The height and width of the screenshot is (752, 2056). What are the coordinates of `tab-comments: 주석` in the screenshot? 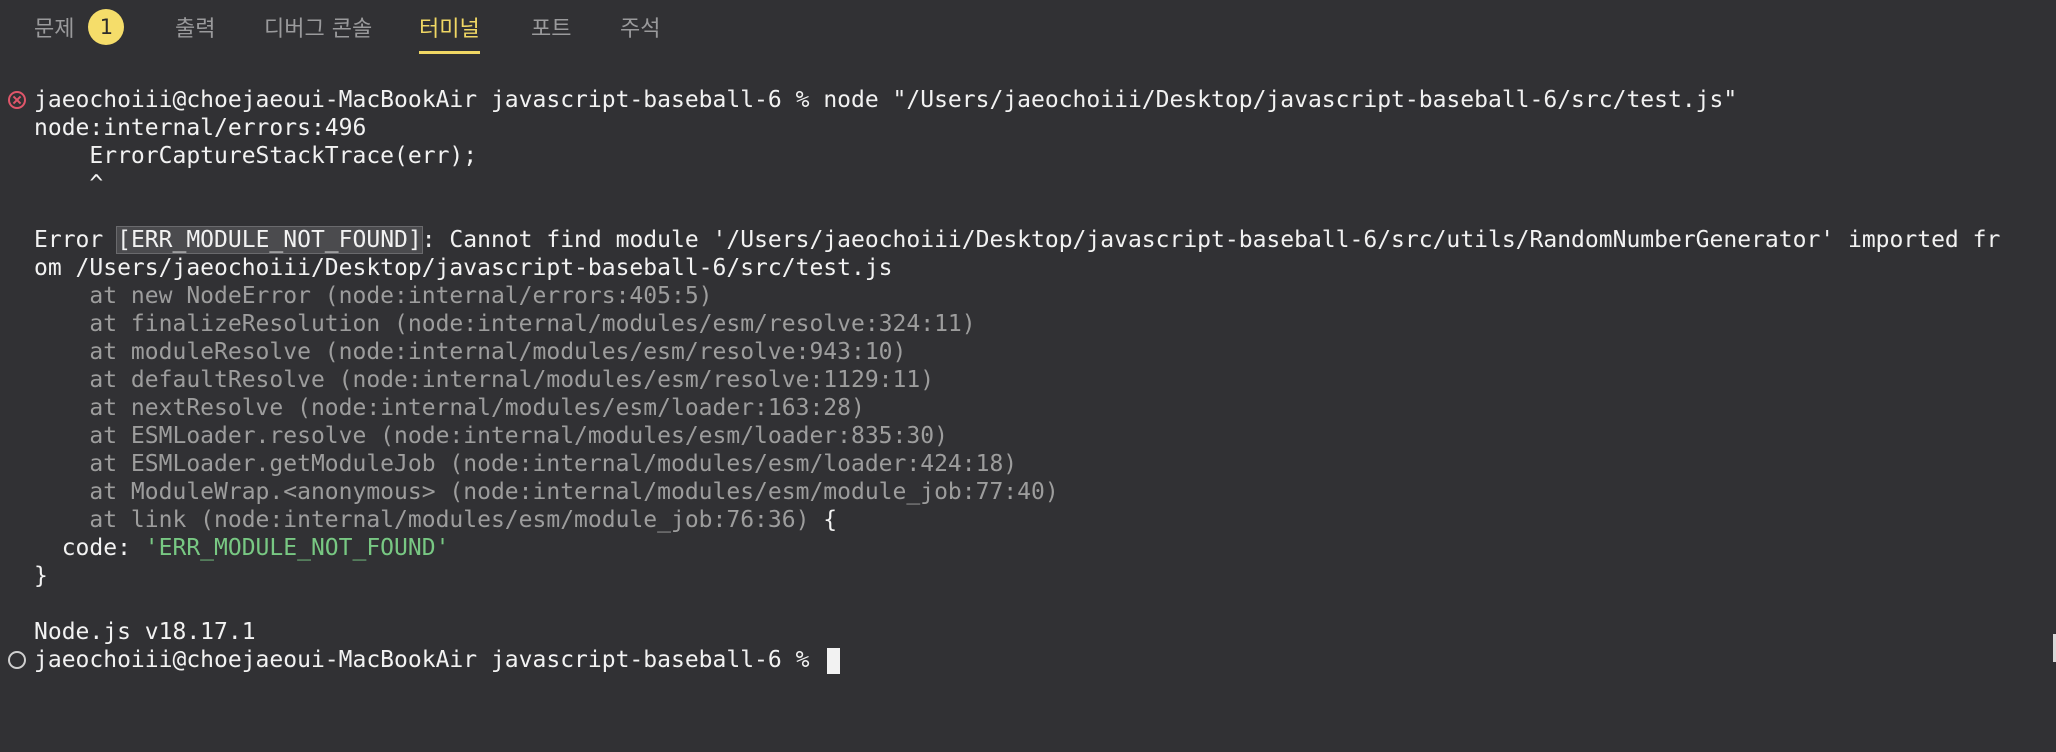 It's located at (640, 27).